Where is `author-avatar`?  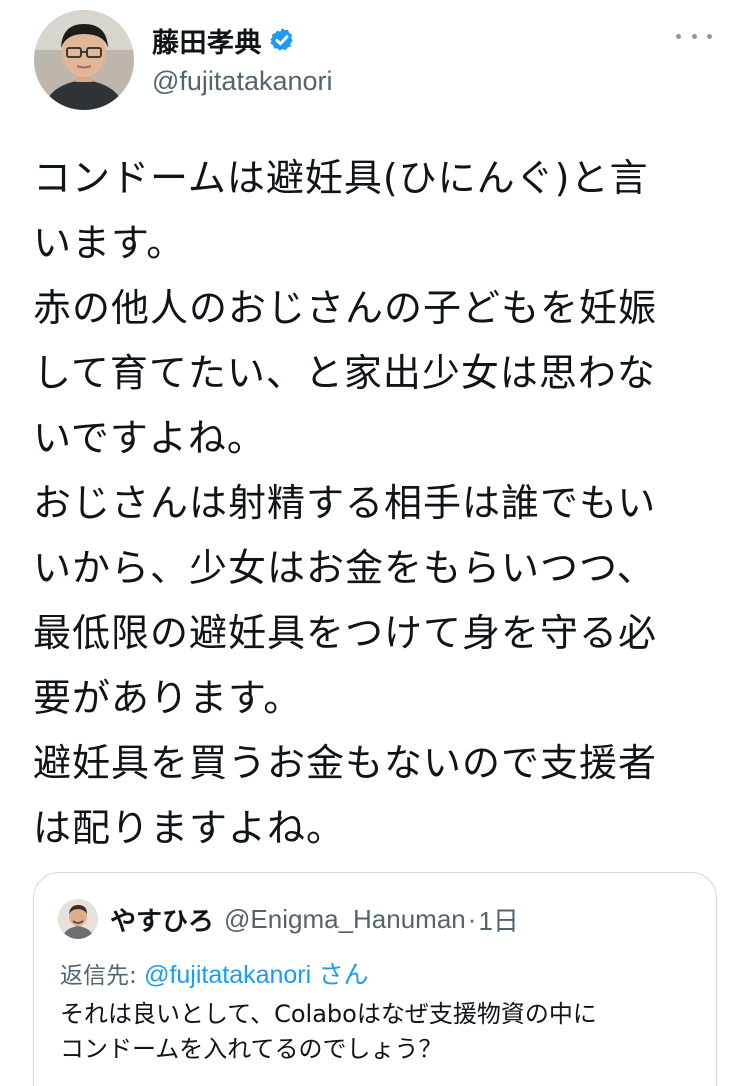
author-avatar is located at coordinates (84, 60).